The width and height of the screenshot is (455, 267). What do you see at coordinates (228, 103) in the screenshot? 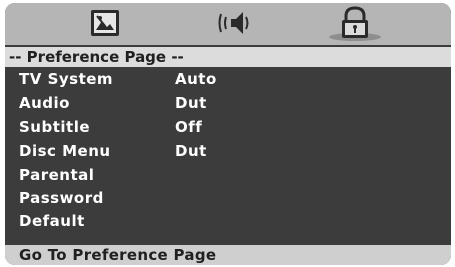
I see `menu-item-audio: Audio Dut` at bounding box center [228, 103].